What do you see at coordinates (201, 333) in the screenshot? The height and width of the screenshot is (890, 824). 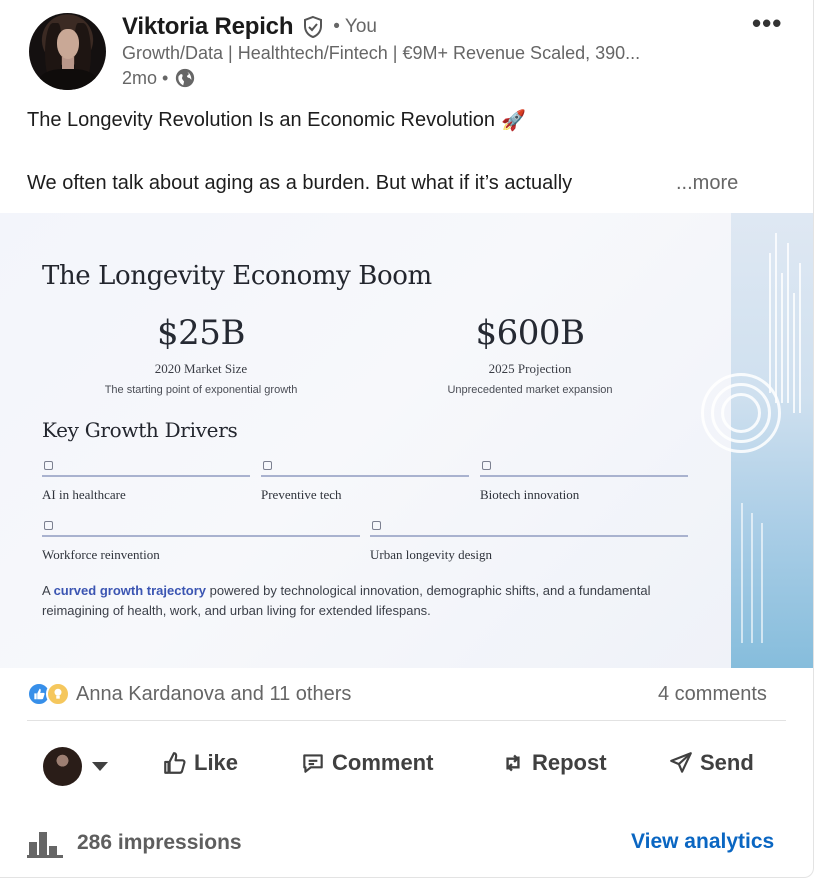 I see `stat-value: $25B` at bounding box center [201, 333].